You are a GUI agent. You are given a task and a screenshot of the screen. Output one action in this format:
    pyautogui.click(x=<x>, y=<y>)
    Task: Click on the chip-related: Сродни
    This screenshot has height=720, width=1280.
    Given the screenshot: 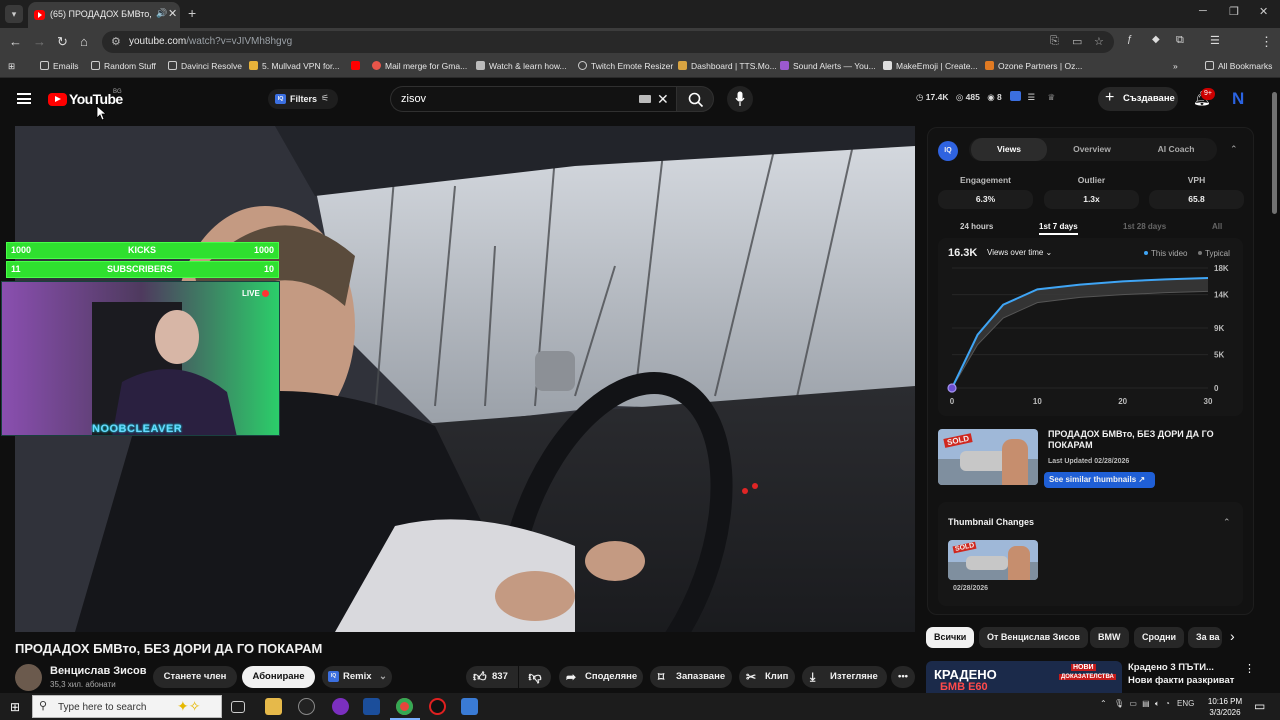 What is the action you would take?
    pyautogui.click(x=1159, y=637)
    